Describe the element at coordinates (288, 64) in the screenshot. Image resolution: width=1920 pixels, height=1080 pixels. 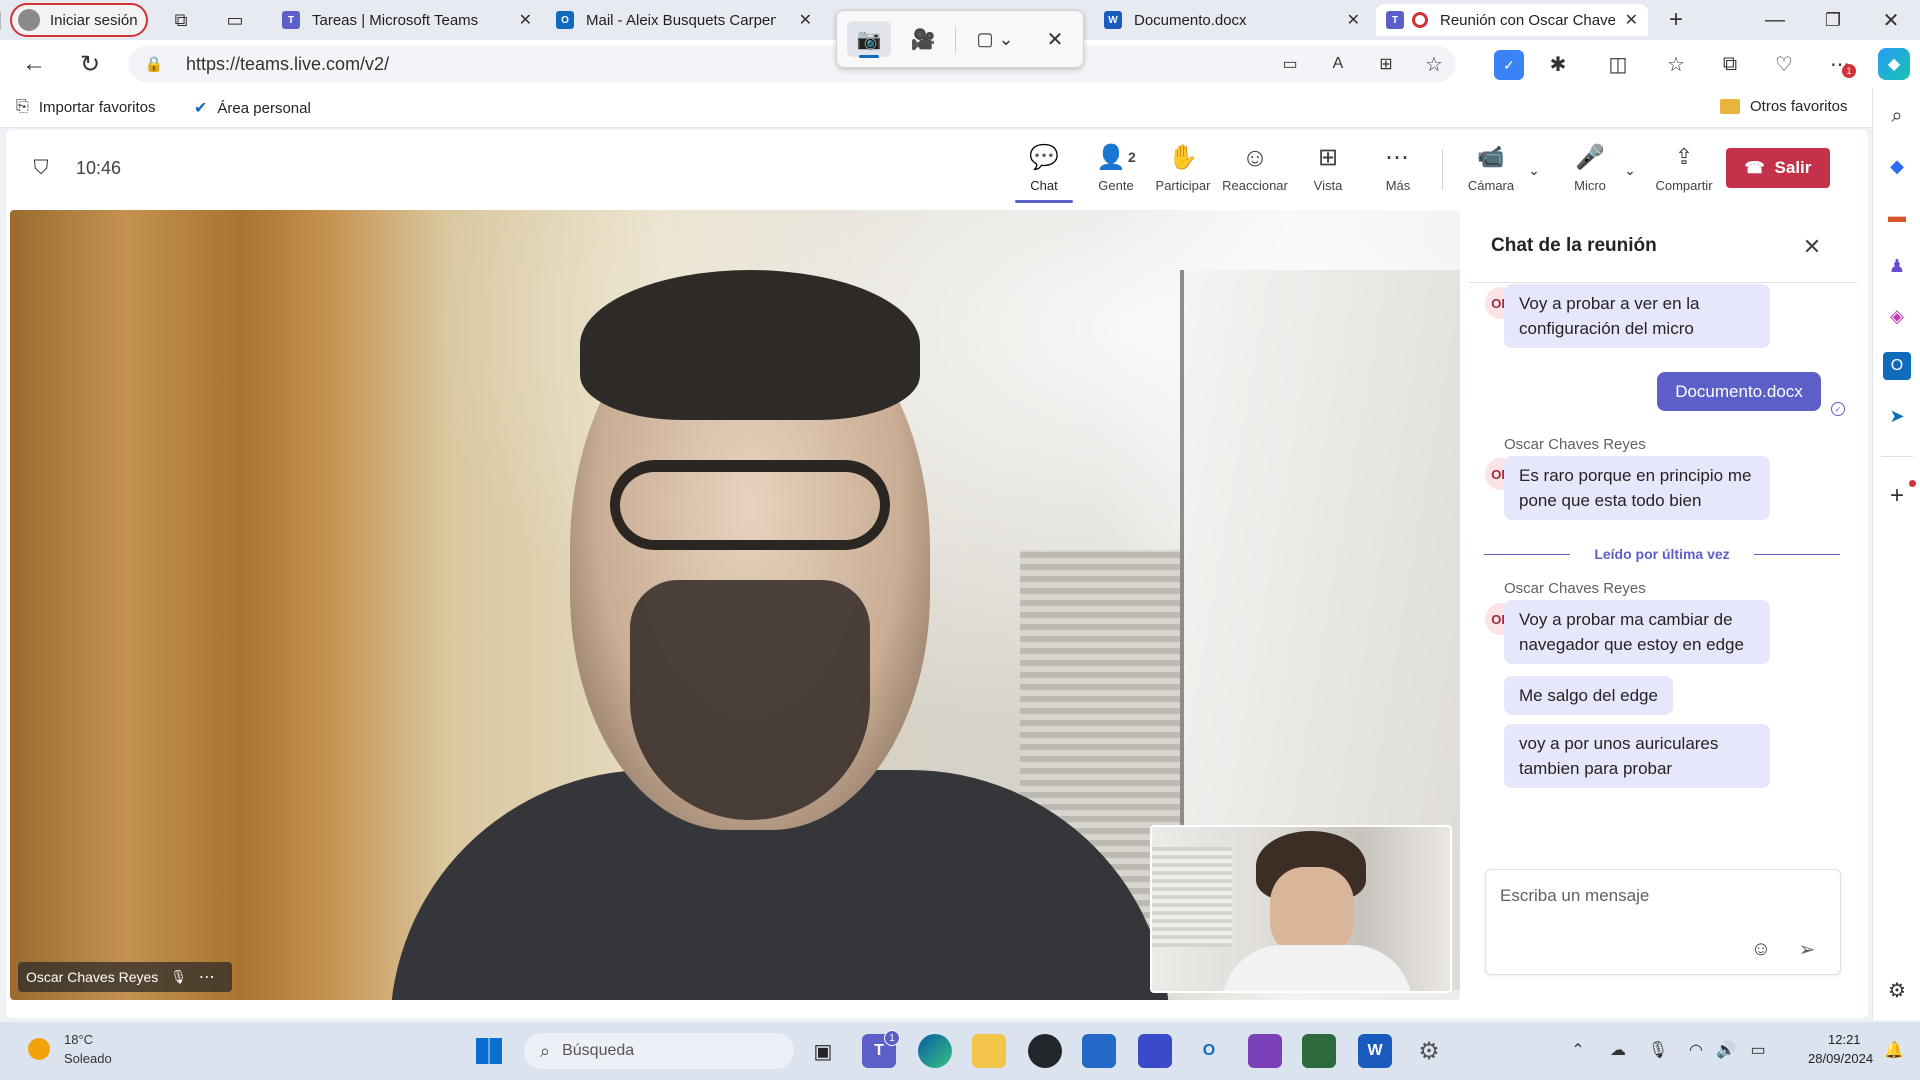
I see `url-text: https://teams.live.com/v2/` at that location.